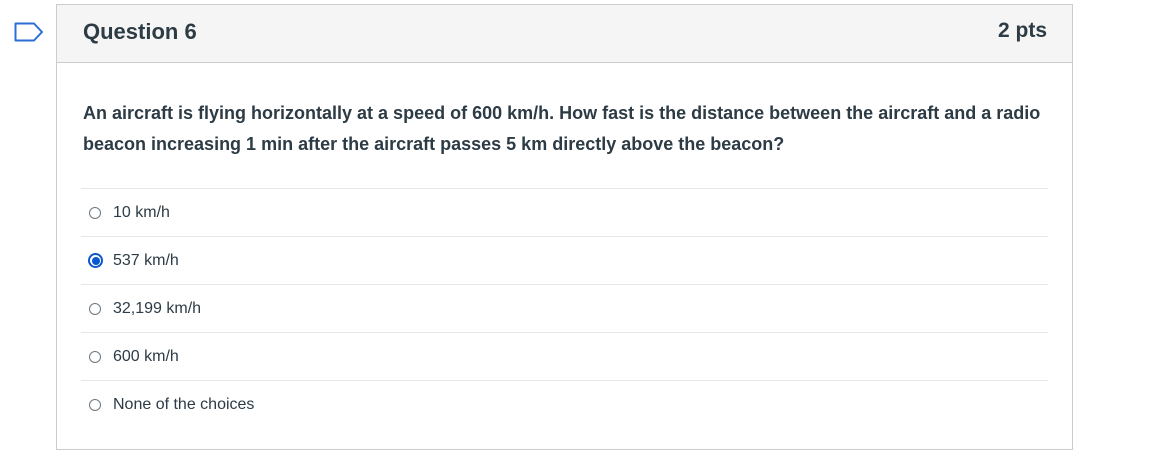  I want to click on question-header: Question 6 2 pts, so click(564, 34).